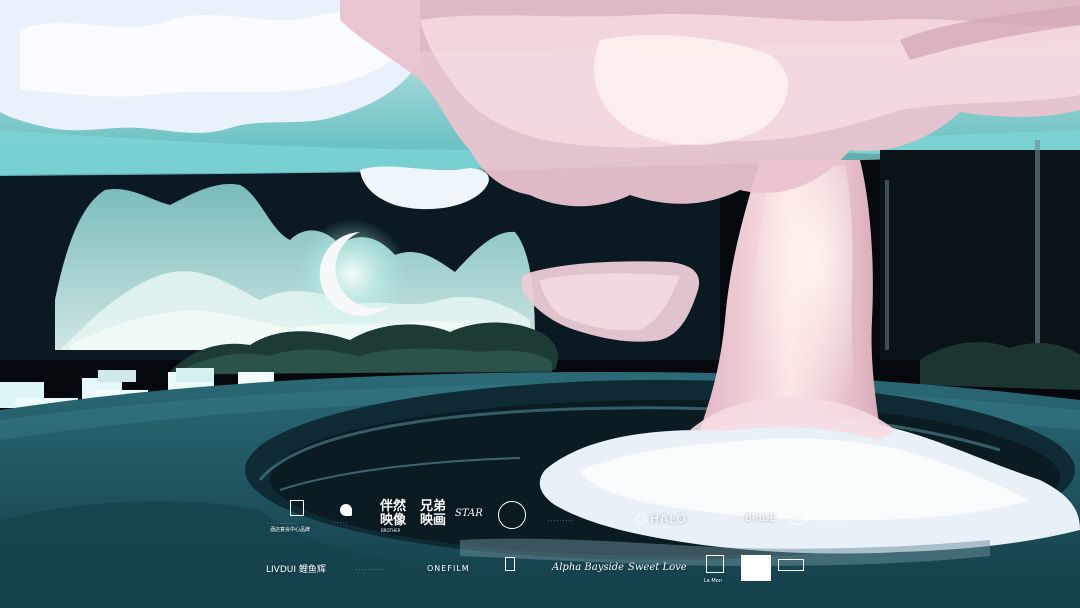  Describe the element at coordinates (469, 513) in the screenshot. I see `star-logo: STAR` at that location.